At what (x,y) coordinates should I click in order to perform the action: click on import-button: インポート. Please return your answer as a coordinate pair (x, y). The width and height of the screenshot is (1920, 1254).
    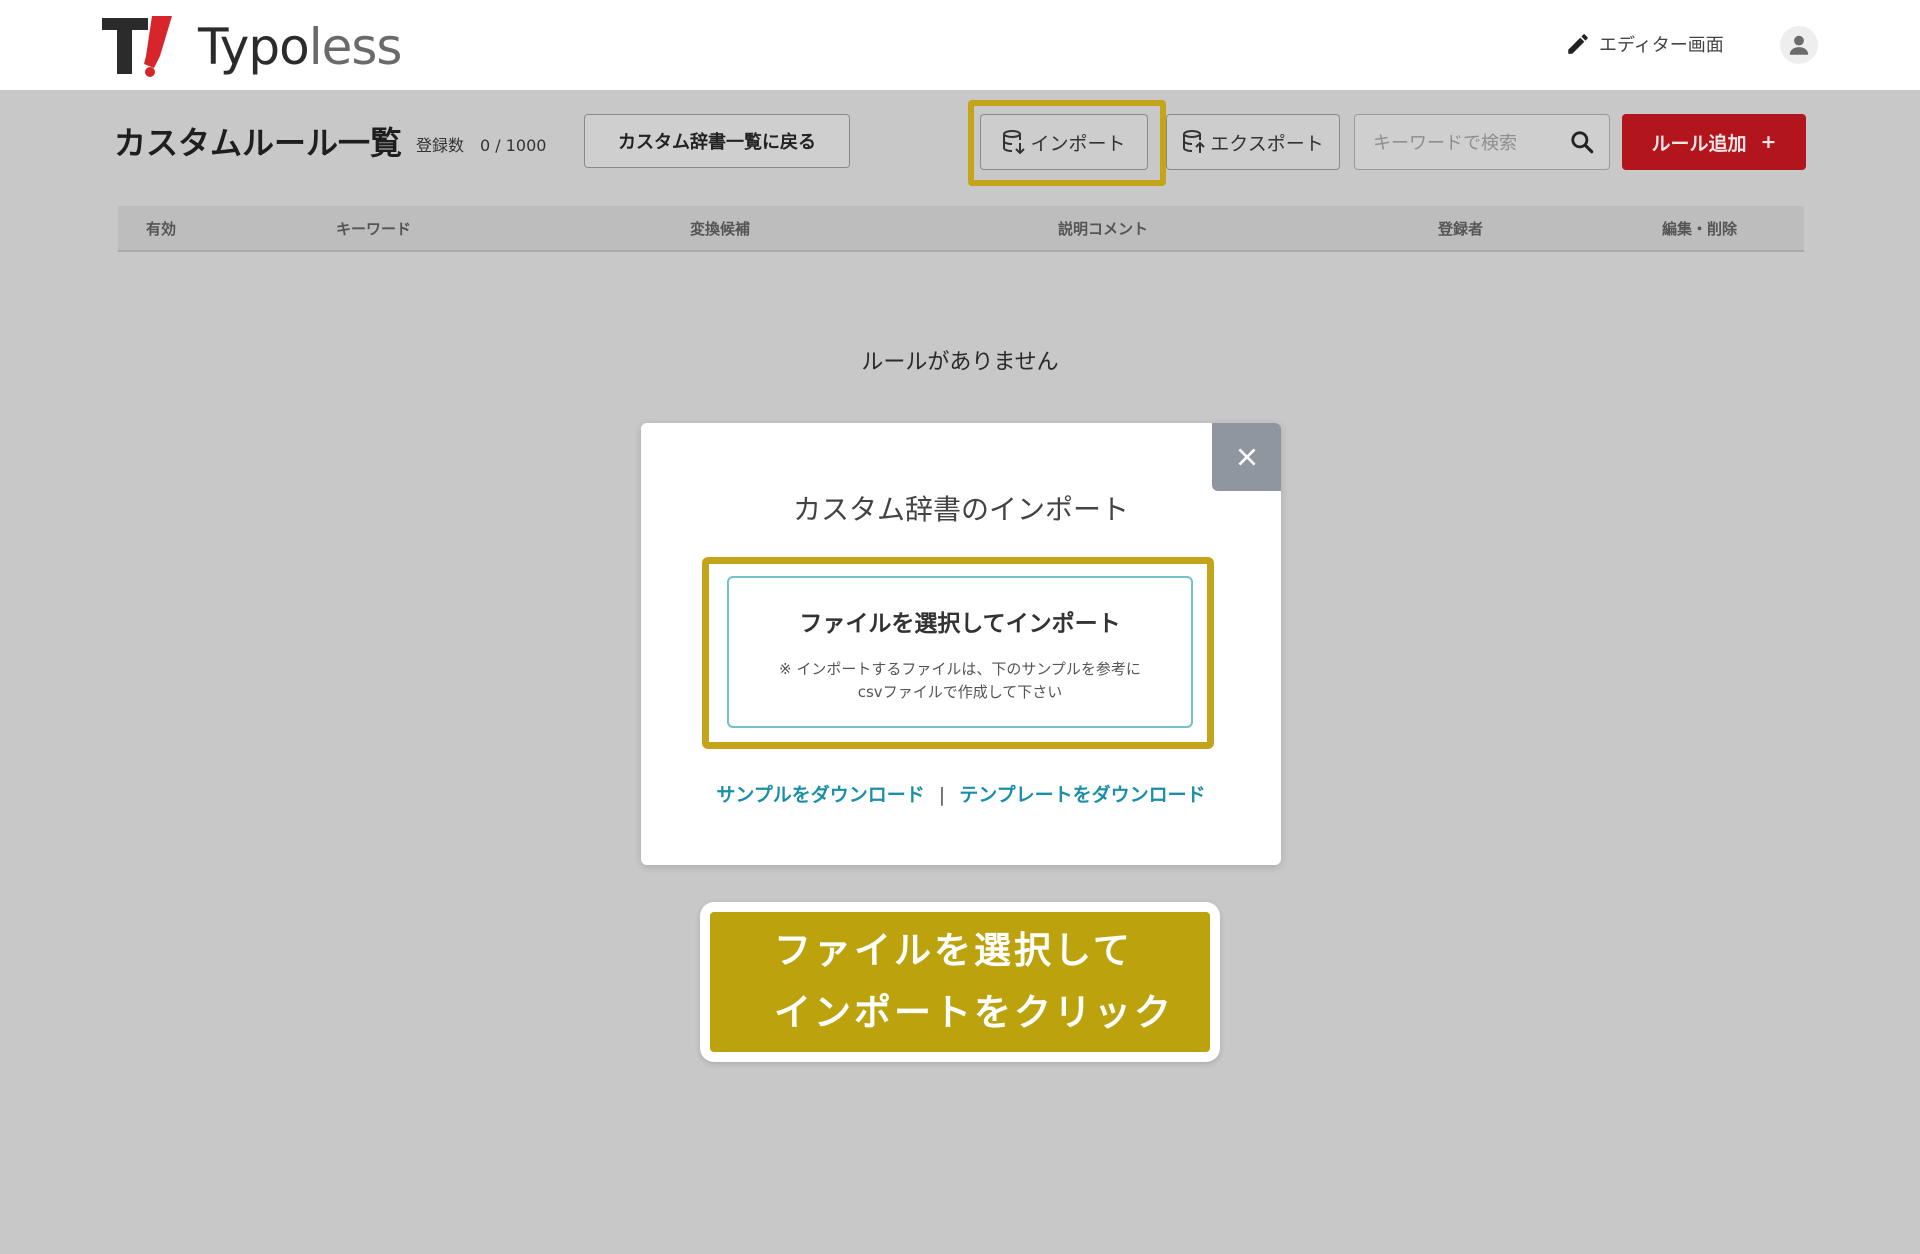
    Looking at the image, I should click on (1064, 142).